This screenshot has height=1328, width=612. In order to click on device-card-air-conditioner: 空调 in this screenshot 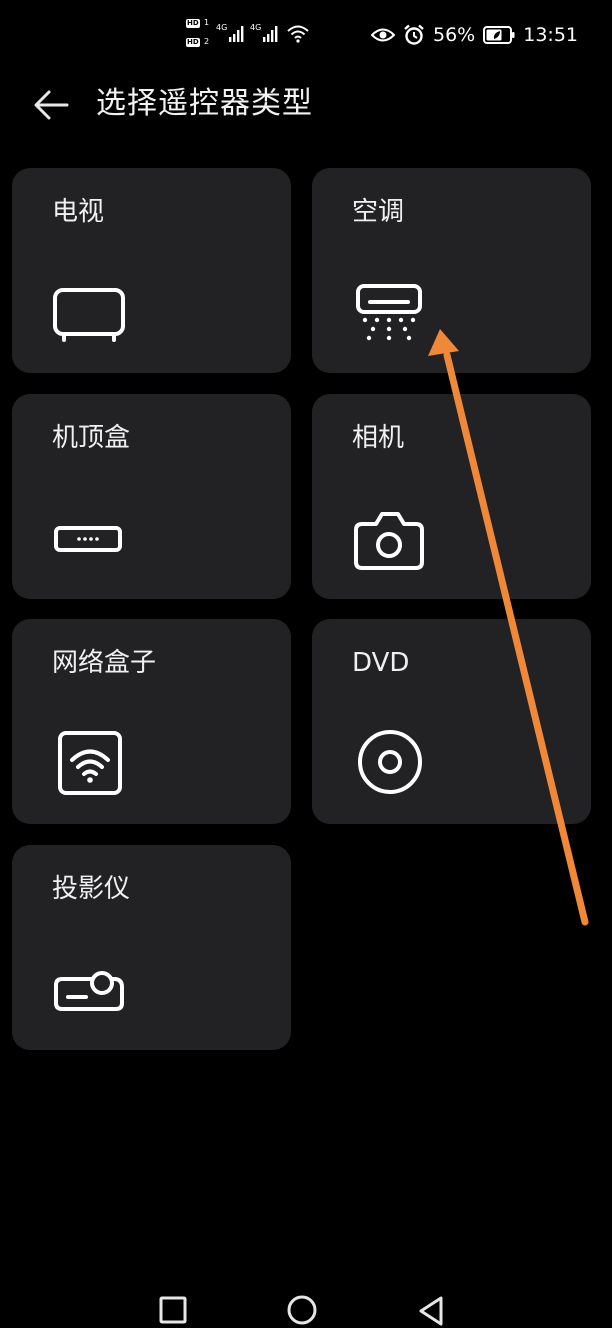, I will do `click(451, 270)`.